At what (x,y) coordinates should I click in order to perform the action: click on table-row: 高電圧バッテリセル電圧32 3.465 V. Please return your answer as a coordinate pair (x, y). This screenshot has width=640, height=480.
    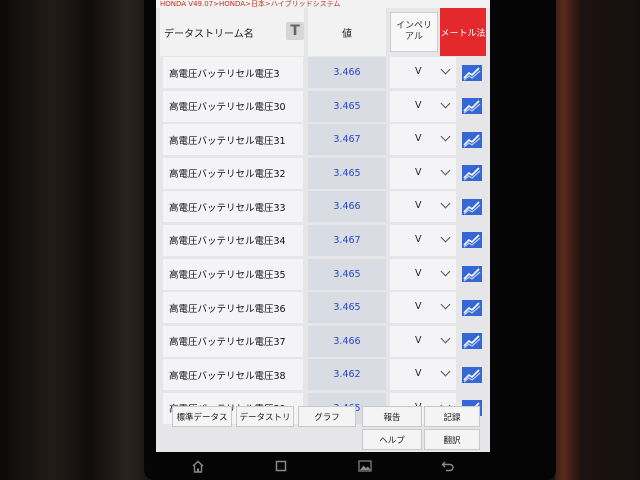
    Looking at the image, I should click on (323, 174).